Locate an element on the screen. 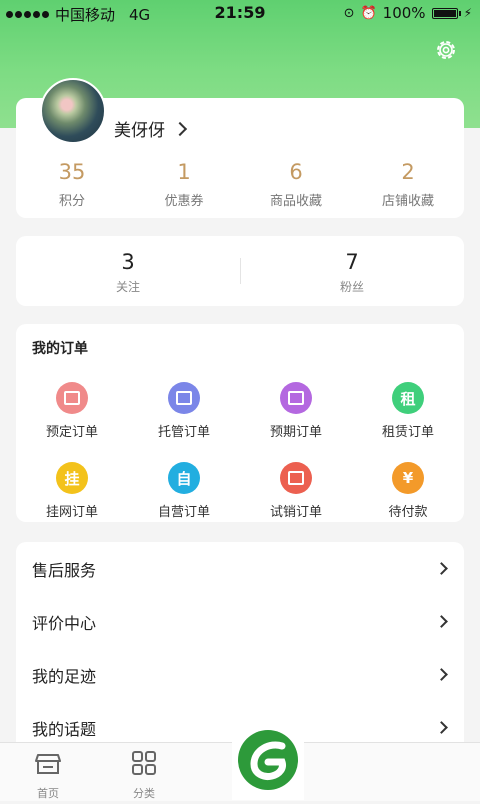 The width and height of the screenshot is (480, 804). profile-link: 美伢伢 is located at coordinates (151, 128).